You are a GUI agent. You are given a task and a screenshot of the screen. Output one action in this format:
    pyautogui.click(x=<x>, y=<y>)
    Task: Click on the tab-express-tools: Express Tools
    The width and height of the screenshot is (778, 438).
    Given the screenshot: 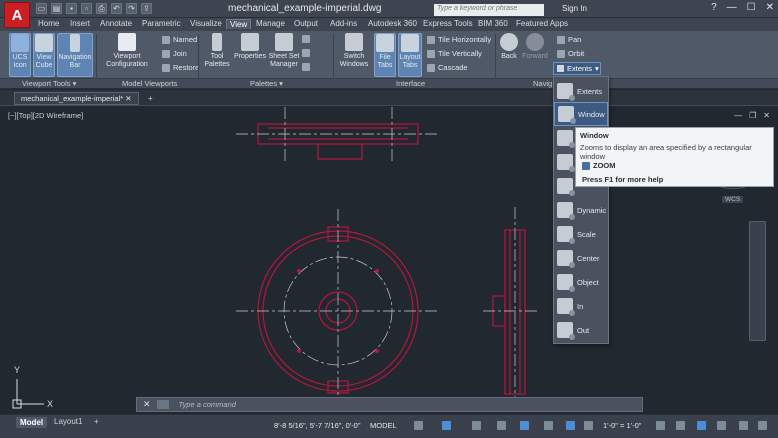 What is the action you would take?
    pyautogui.click(x=448, y=23)
    